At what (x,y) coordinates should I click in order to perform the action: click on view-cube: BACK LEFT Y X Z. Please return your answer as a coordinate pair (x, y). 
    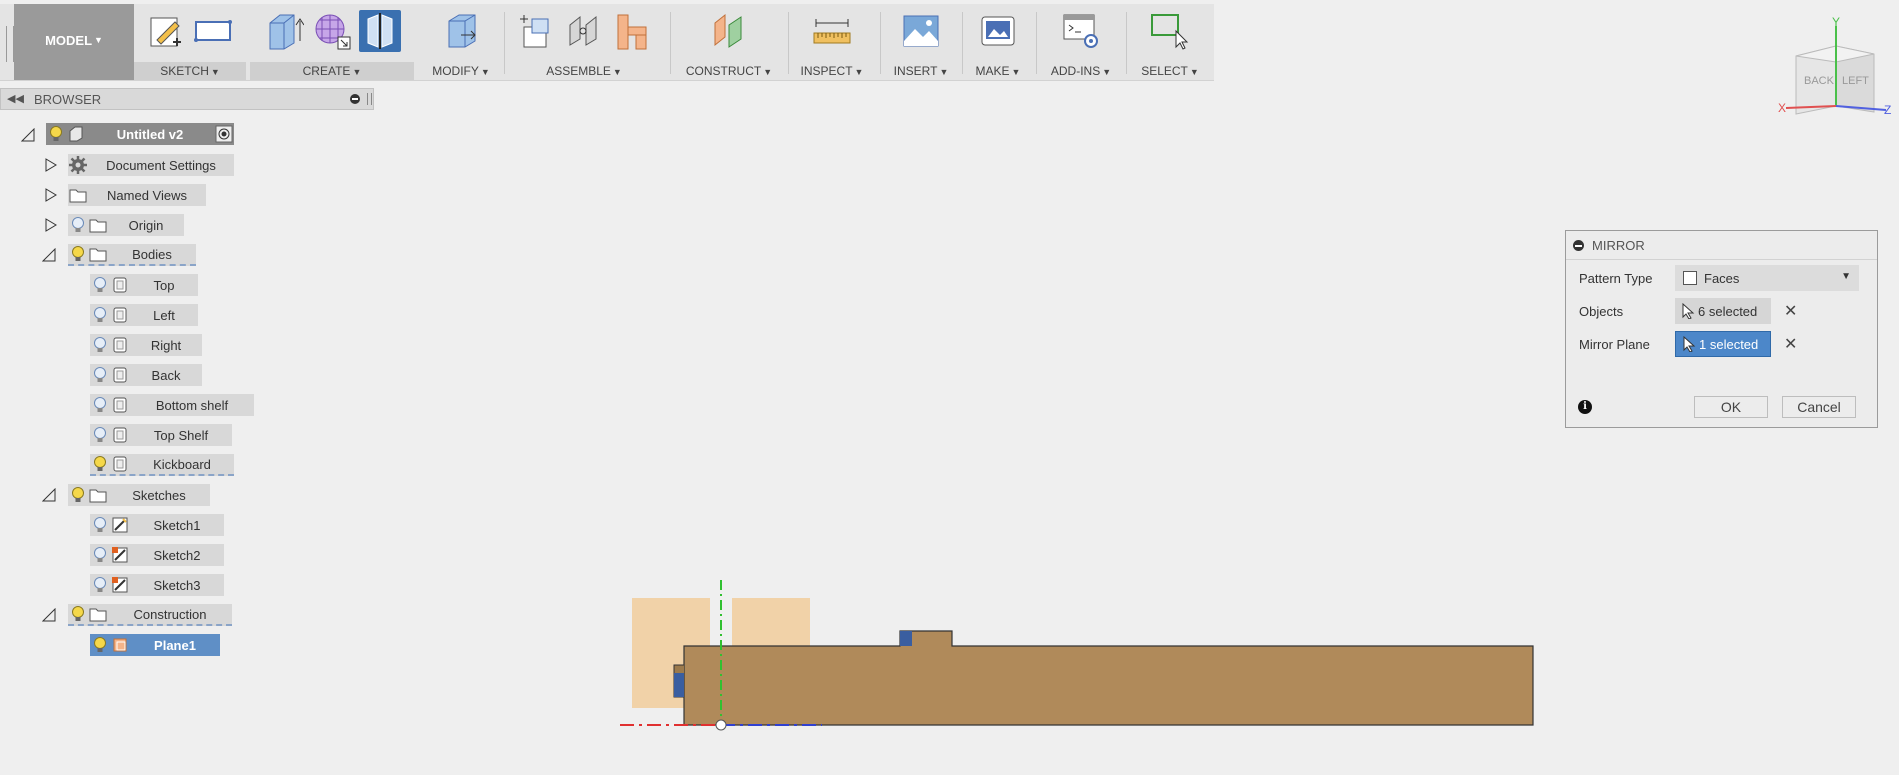
    Looking at the image, I should click on (1836, 69).